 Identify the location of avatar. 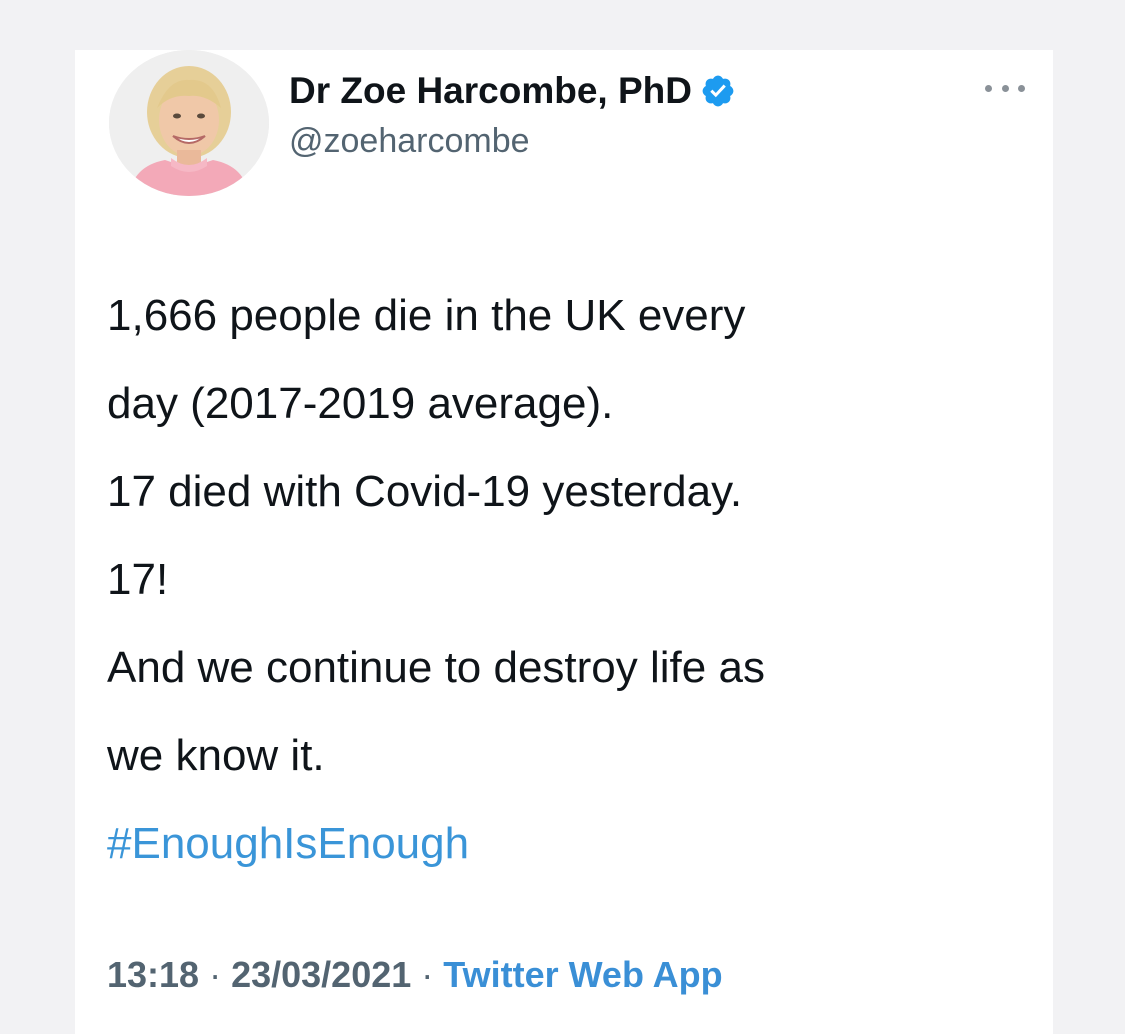
(189, 123).